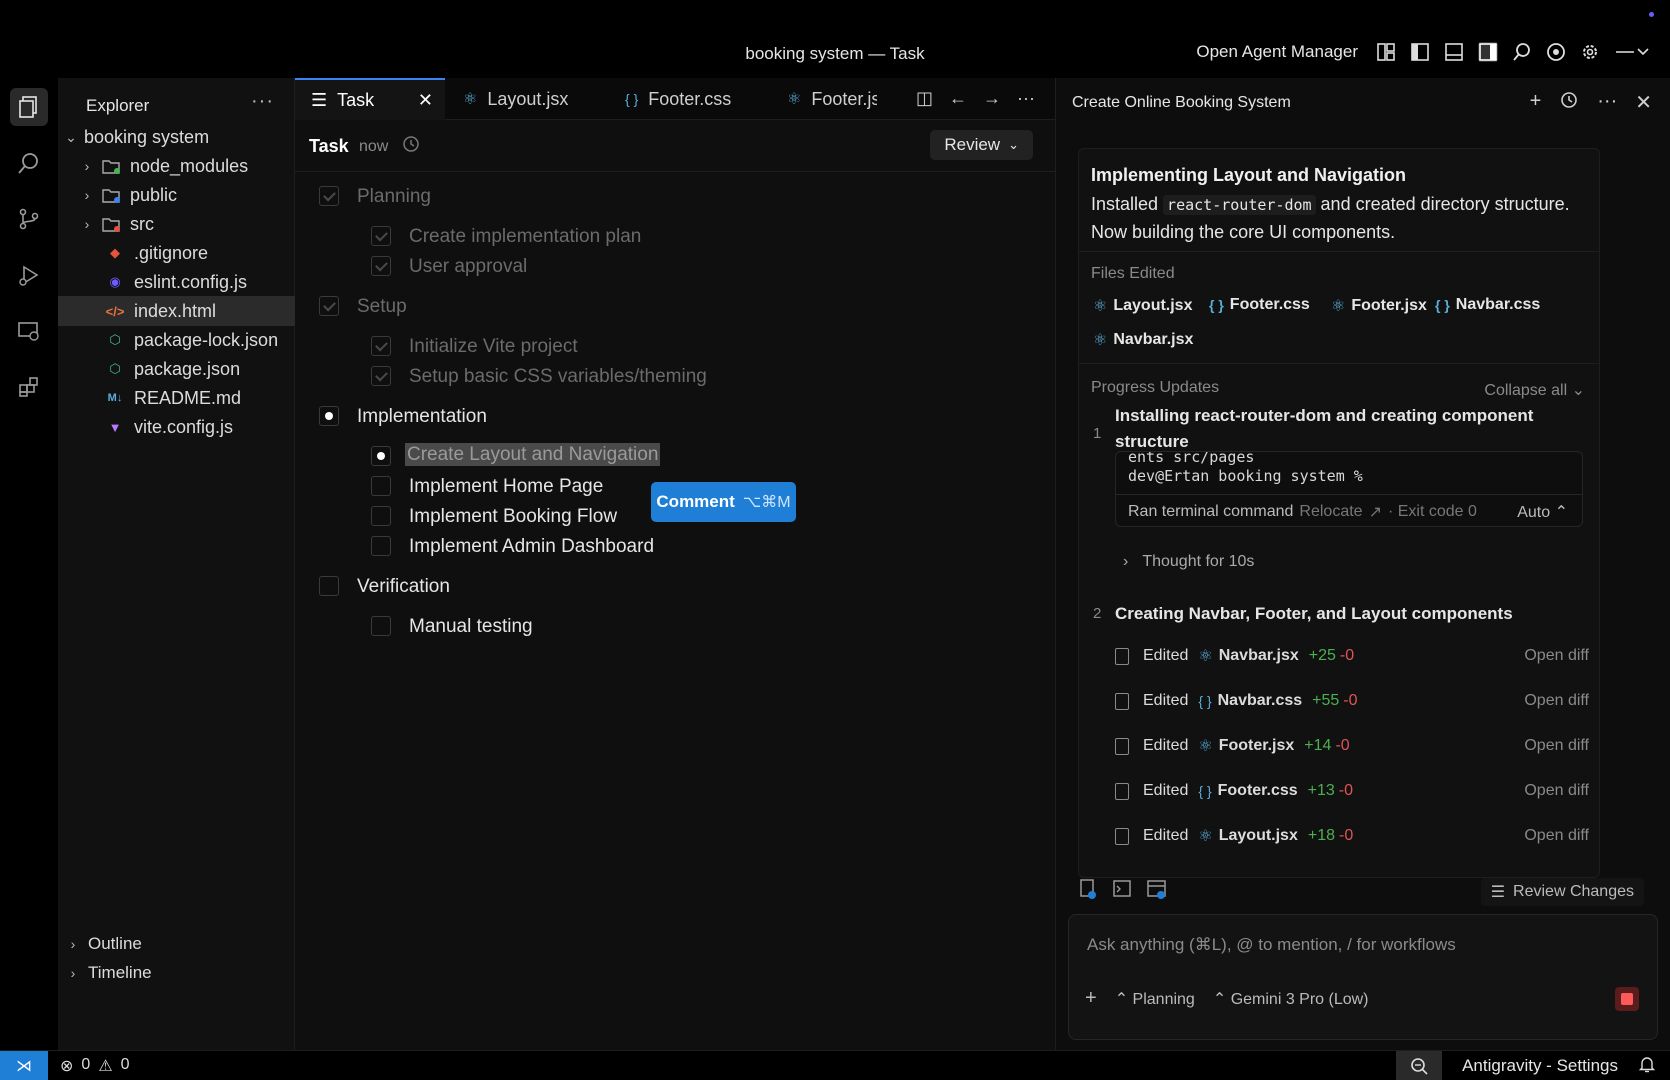 The height and width of the screenshot is (1080, 1670). Describe the element at coordinates (381, 546) in the screenshot. I see `checkbox-admin-dashboard` at that location.